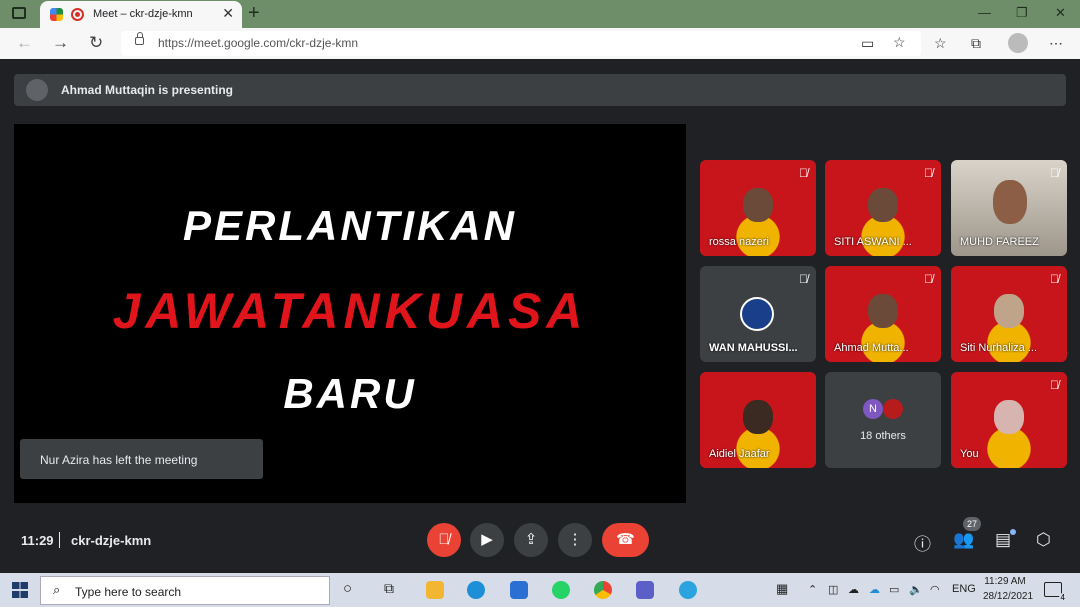  Describe the element at coordinates (476, 590) in the screenshot. I see `edge-icon` at that location.